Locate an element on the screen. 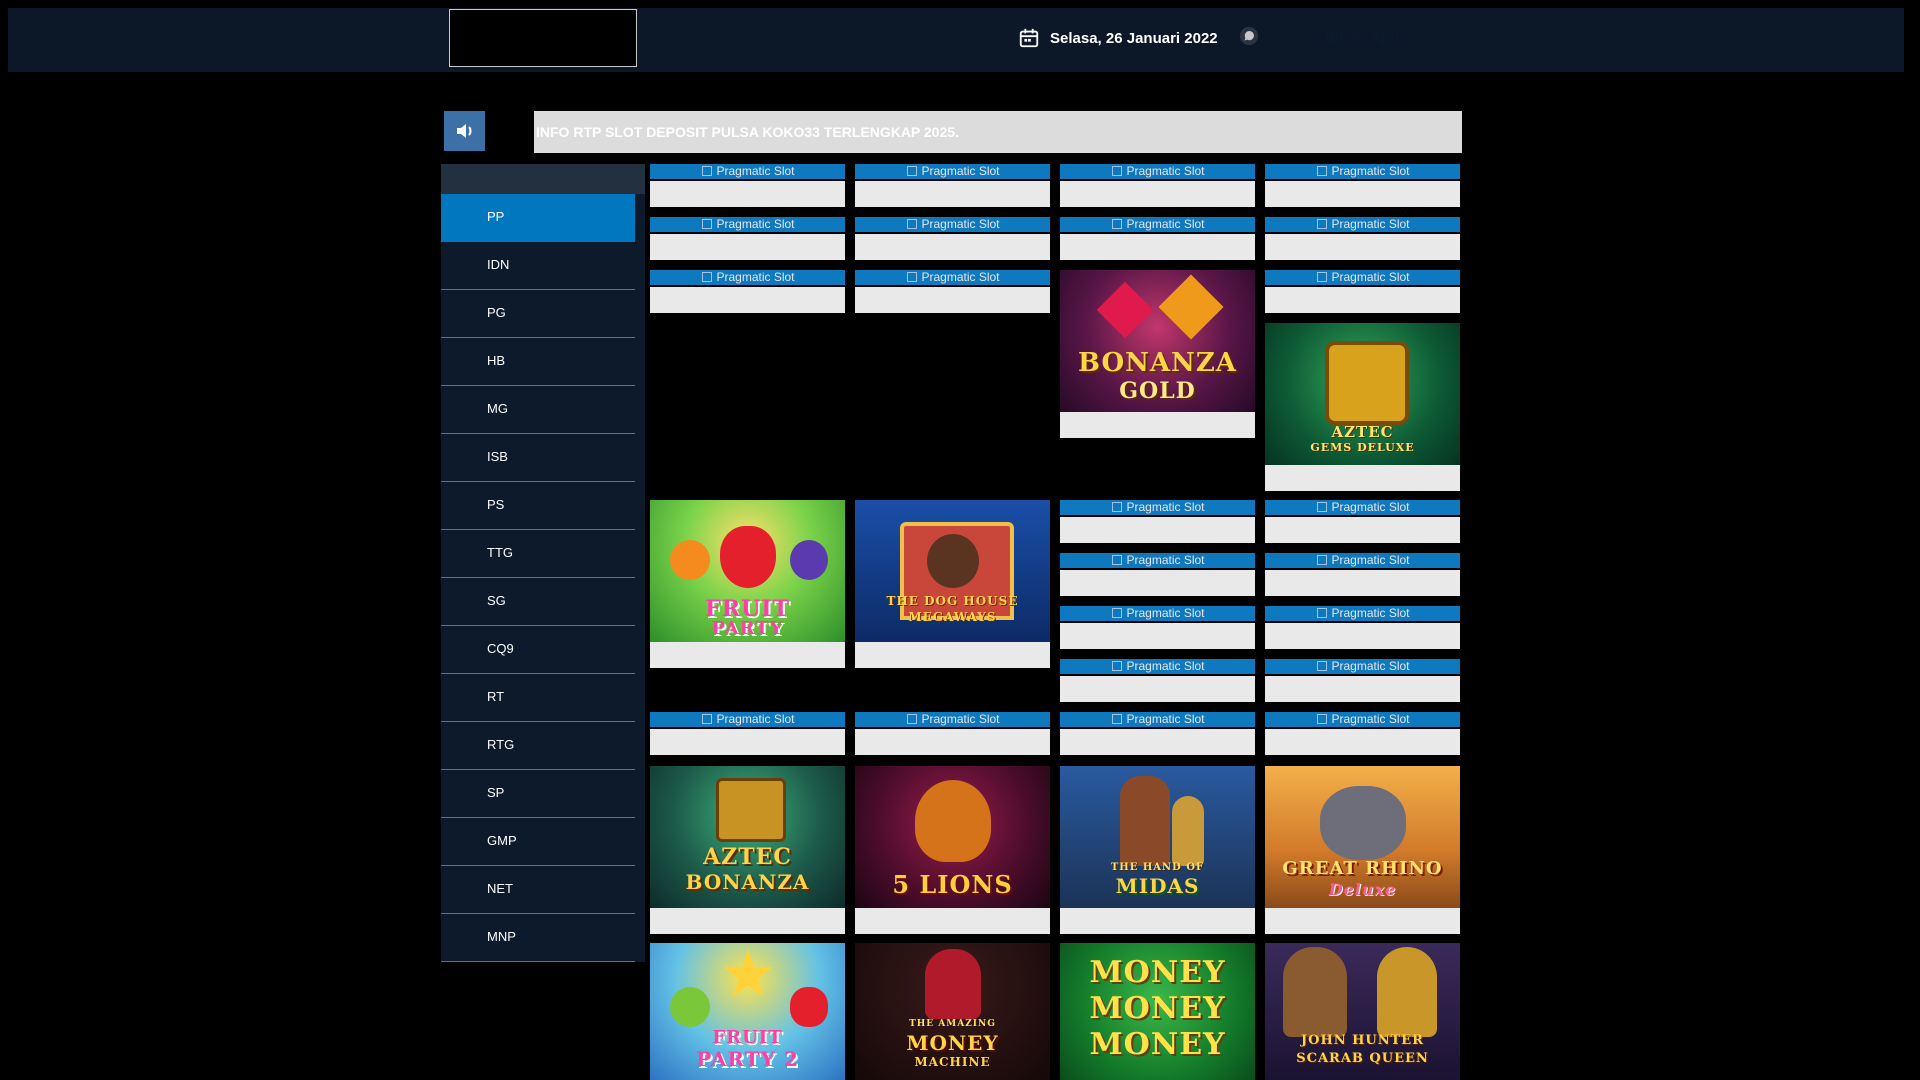 This screenshot has height=1080, width=1920. game-tile-john-hunter: JOHN HUNTER SCARAB QUEEN is located at coordinates (1362, 1011).